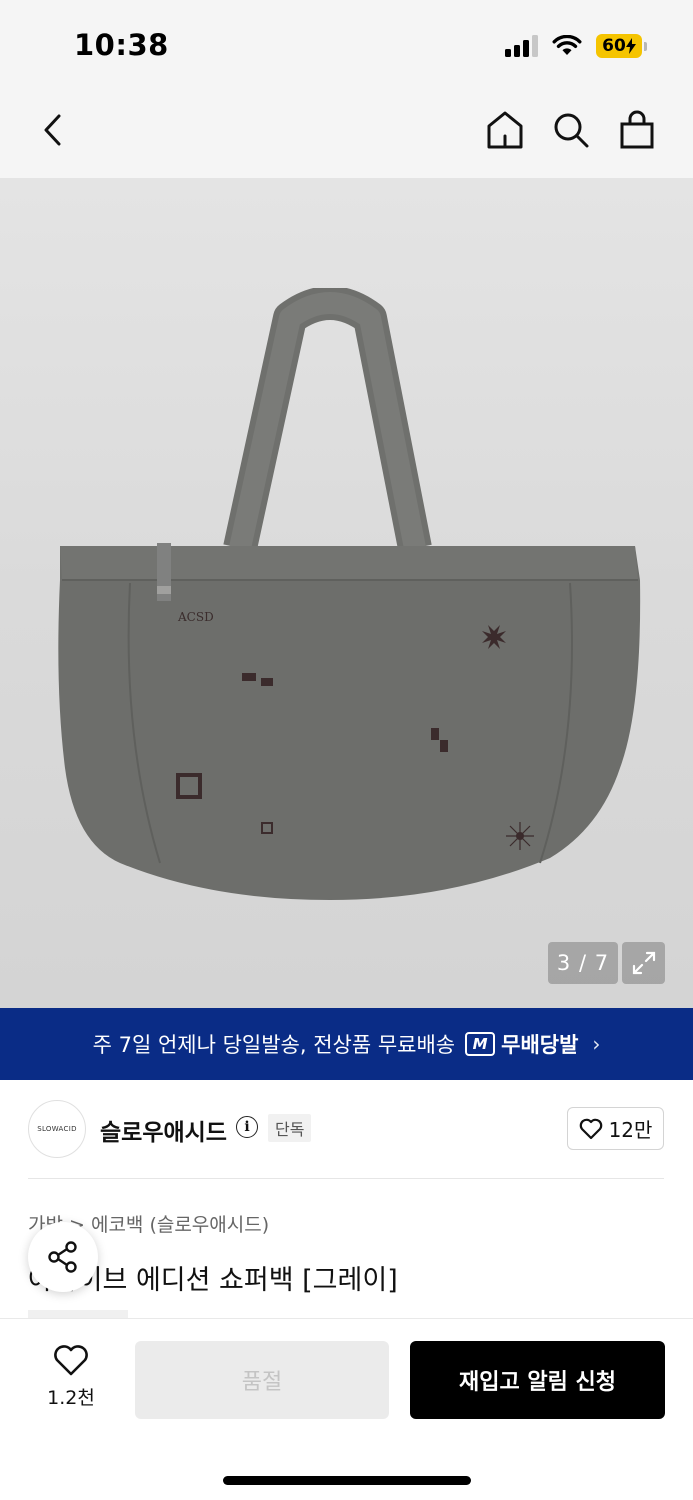 The image size is (693, 1500). Describe the element at coordinates (195, 617) in the screenshot. I see `bag-print-text: ACSD` at that location.